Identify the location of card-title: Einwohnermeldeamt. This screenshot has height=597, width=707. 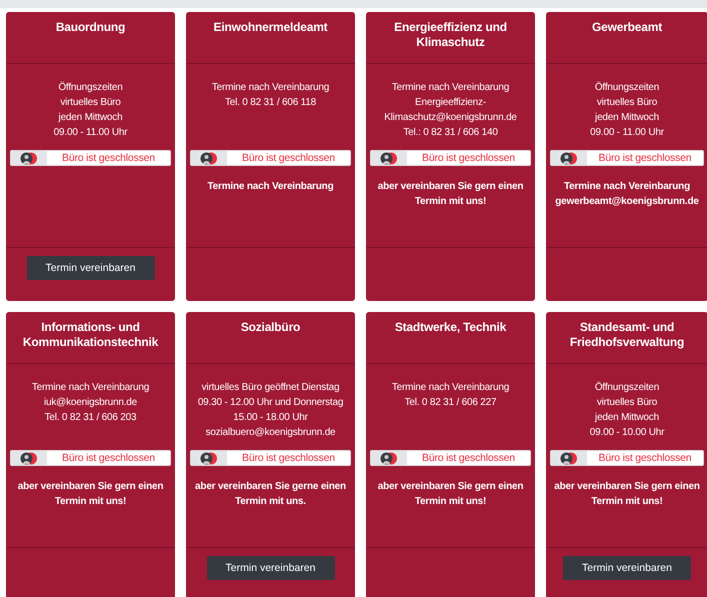
(271, 27).